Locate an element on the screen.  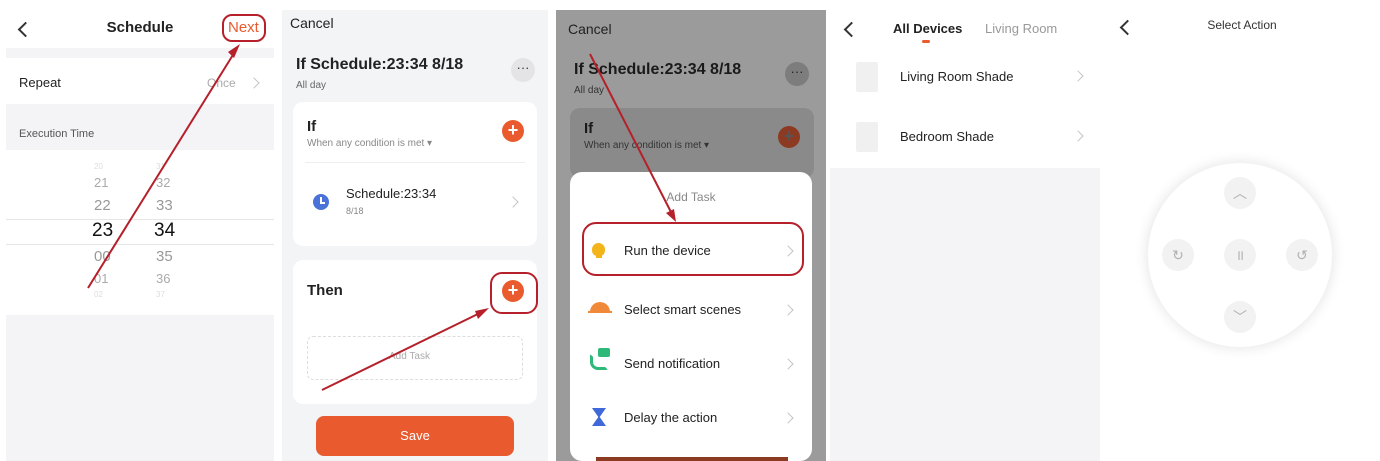
rotate-right-button: ↺ is located at coordinates (1302, 255).